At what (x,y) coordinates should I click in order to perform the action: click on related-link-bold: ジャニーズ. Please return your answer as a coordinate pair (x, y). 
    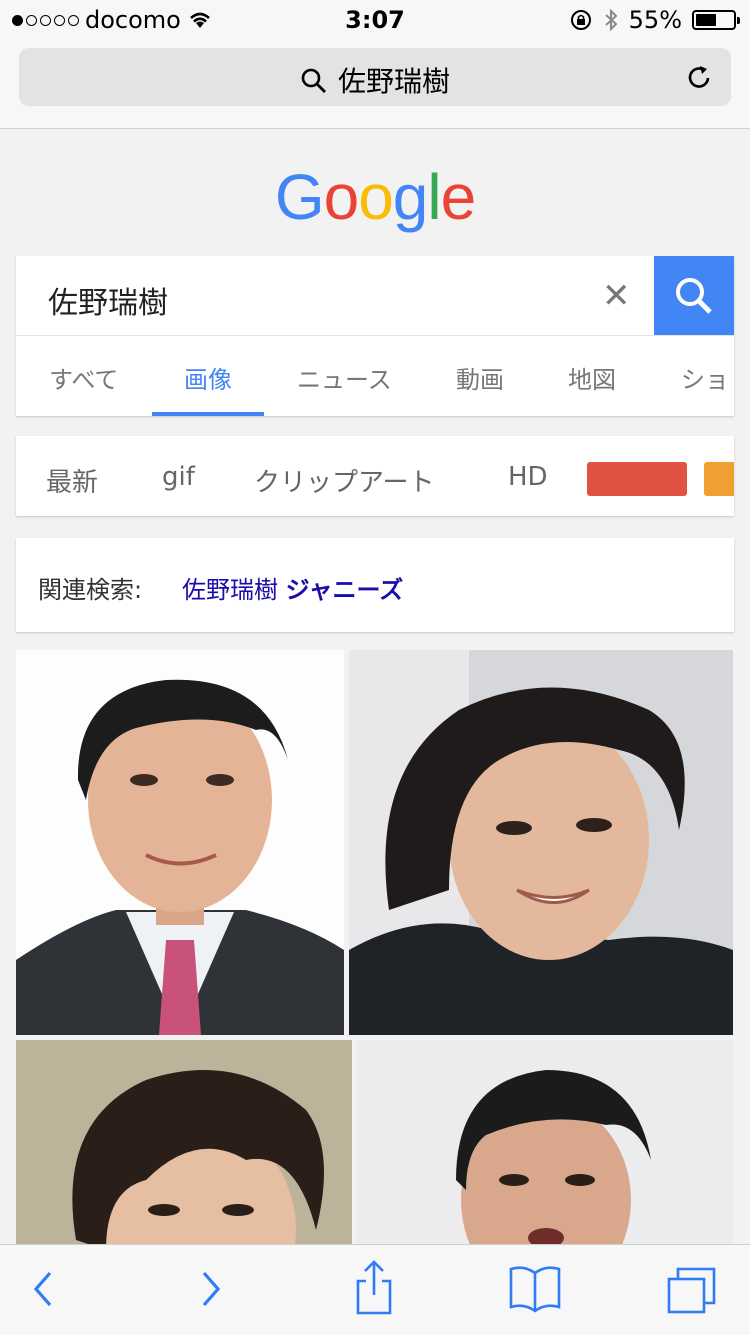
    Looking at the image, I should click on (344, 590).